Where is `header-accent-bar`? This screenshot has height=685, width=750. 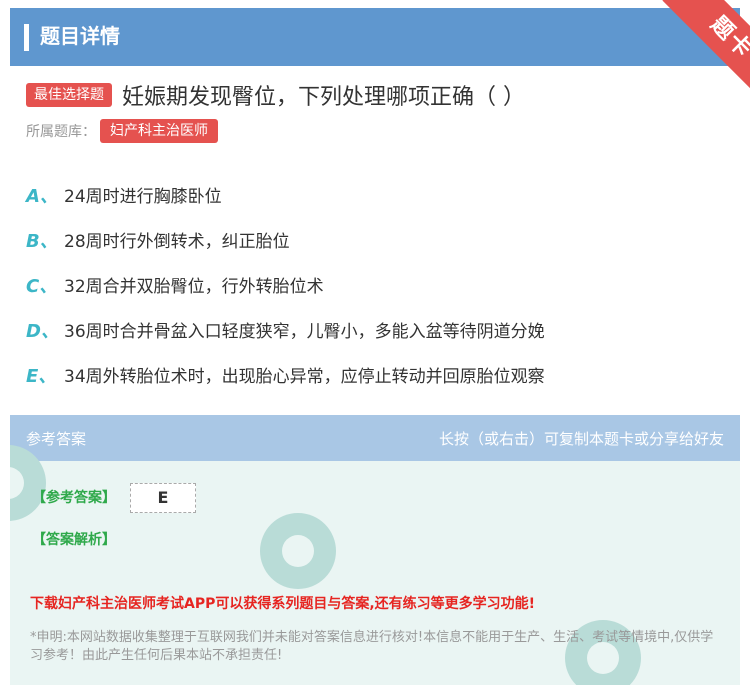 header-accent-bar is located at coordinates (26, 37).